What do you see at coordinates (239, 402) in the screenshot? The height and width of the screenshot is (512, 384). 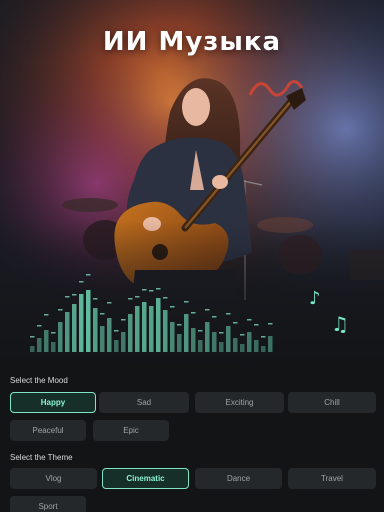 I see `mood-chip-exciting: Exciting` at bounding box center [239, 402].